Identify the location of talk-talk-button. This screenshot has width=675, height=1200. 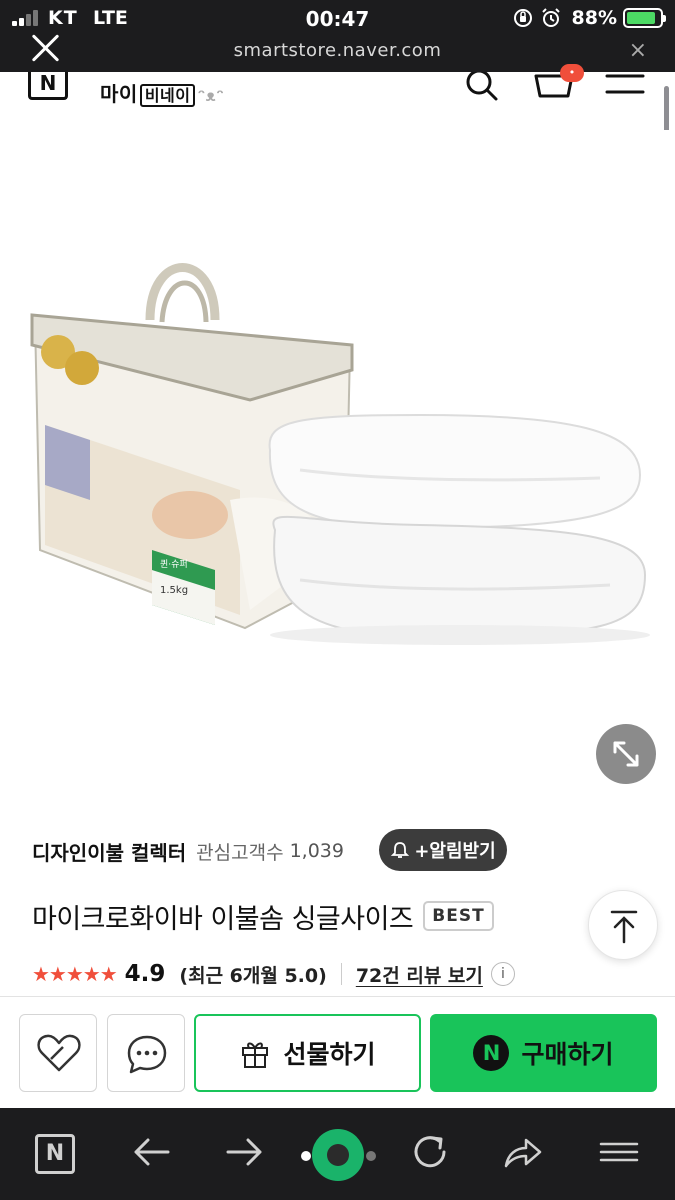
(146, 1053).